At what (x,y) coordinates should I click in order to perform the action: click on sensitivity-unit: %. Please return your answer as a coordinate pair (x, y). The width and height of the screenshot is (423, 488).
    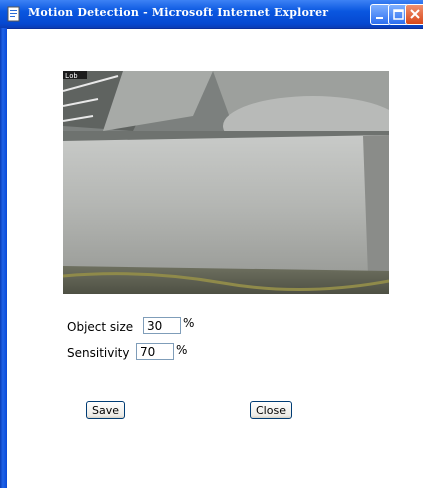
    Looking at the image, I should click on (182, 350).